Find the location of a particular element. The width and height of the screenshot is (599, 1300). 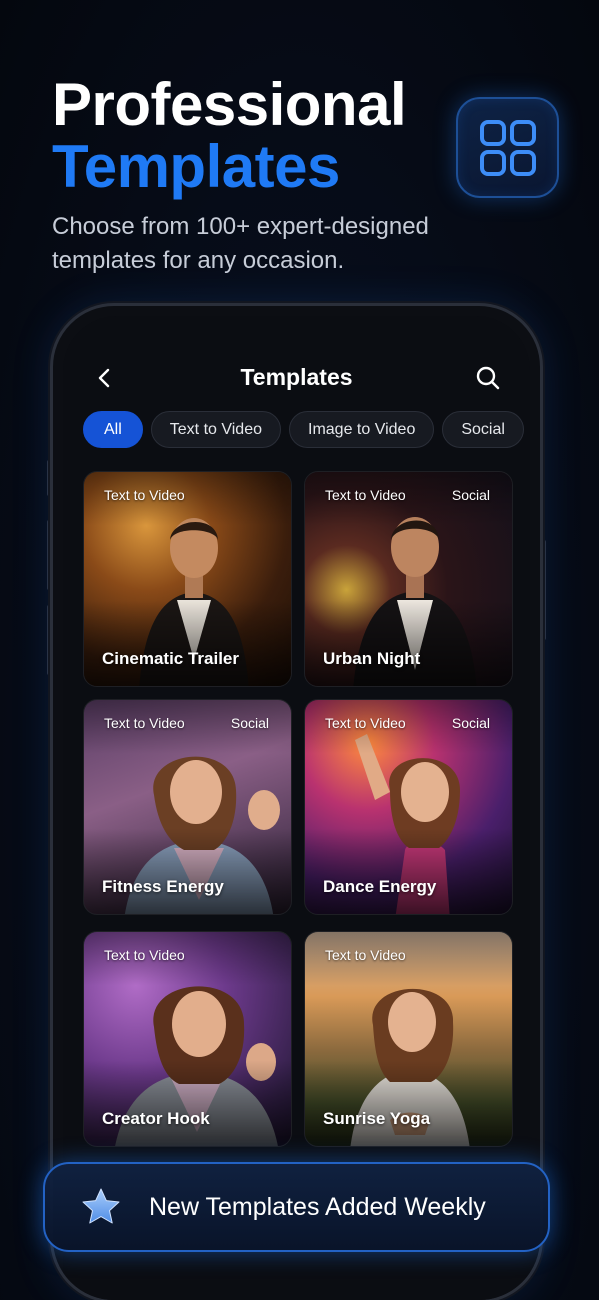

template-card-cinematic-trailer: Text to Video Cinematic Trailer is located at coordinates (187, 579).